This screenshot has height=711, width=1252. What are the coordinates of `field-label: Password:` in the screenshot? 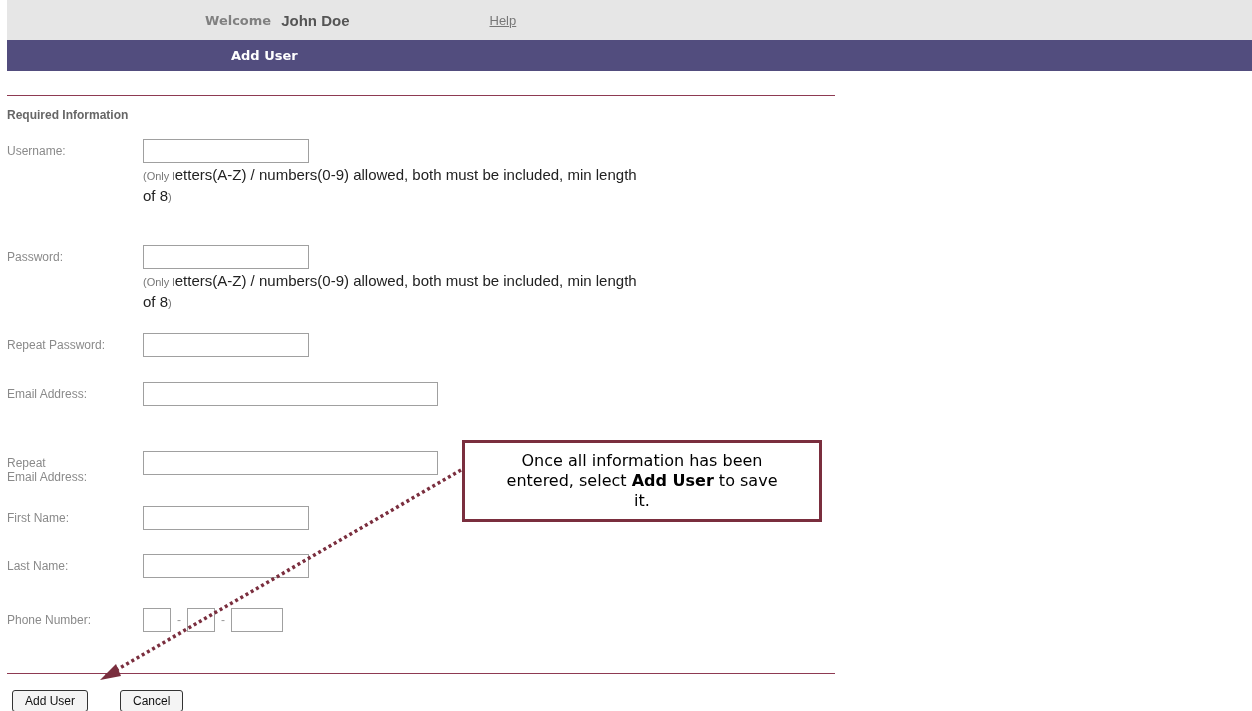 It's located at (36, 256).